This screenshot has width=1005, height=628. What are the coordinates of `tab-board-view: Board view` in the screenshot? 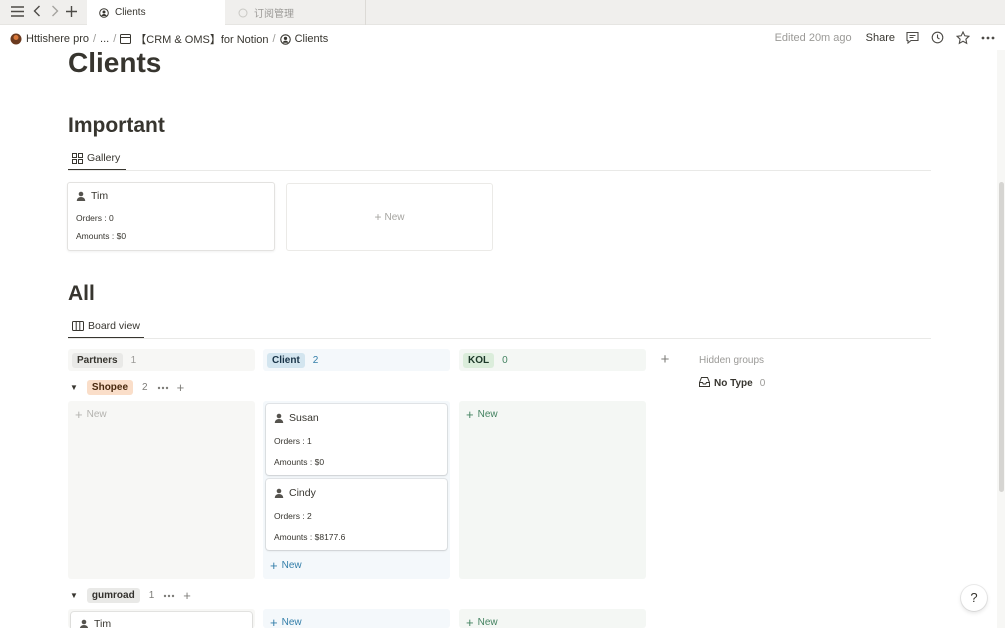 It's located at (106, 326).